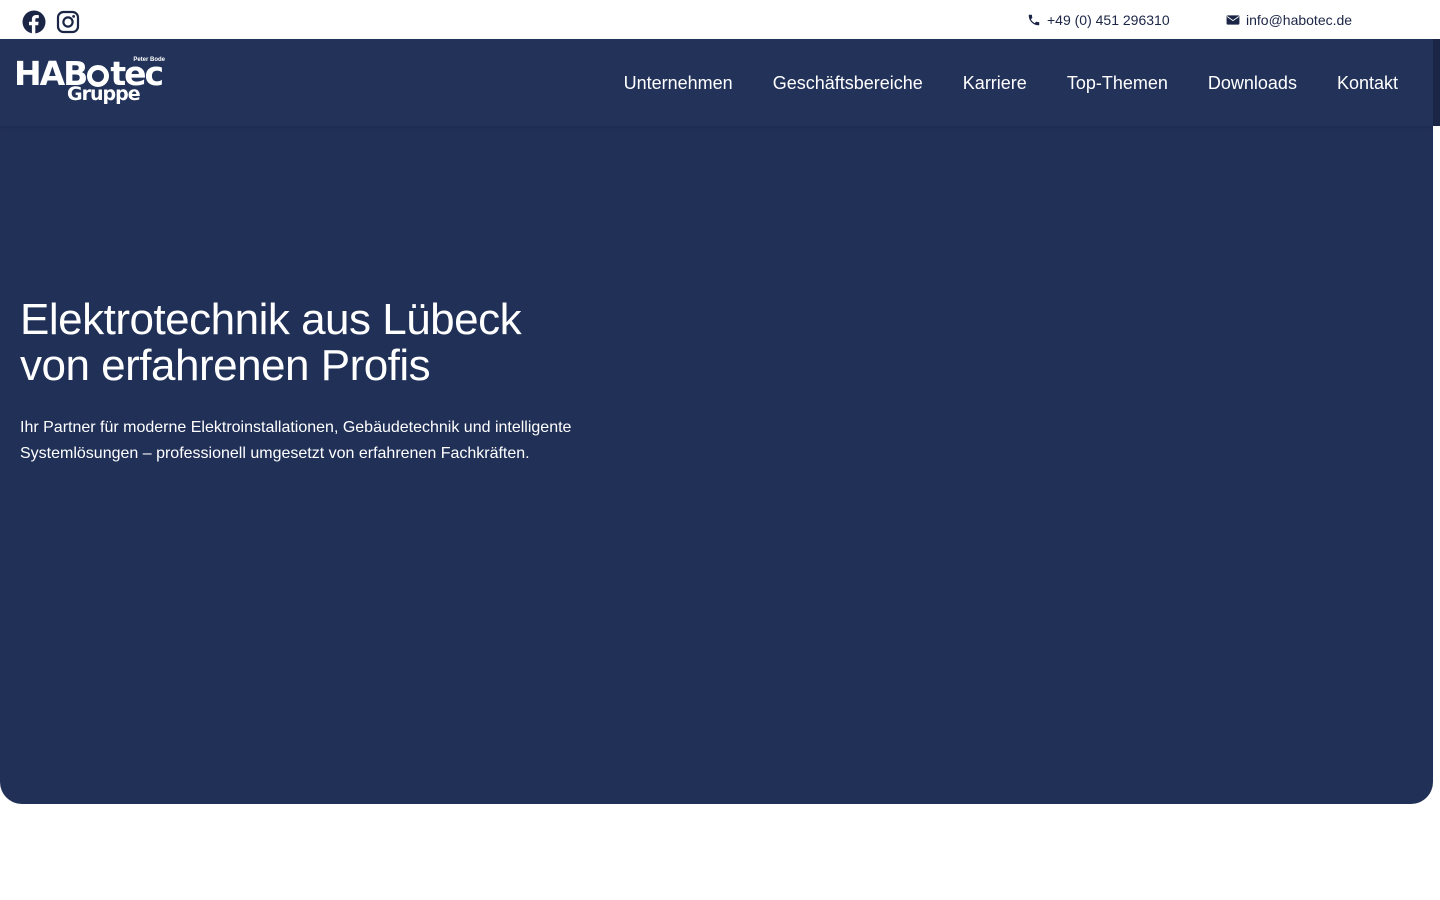 The image size is (1440, 900). Describe the element at coordinates (68, 22) in the screenshot. I see `instagram-icon` at that location.